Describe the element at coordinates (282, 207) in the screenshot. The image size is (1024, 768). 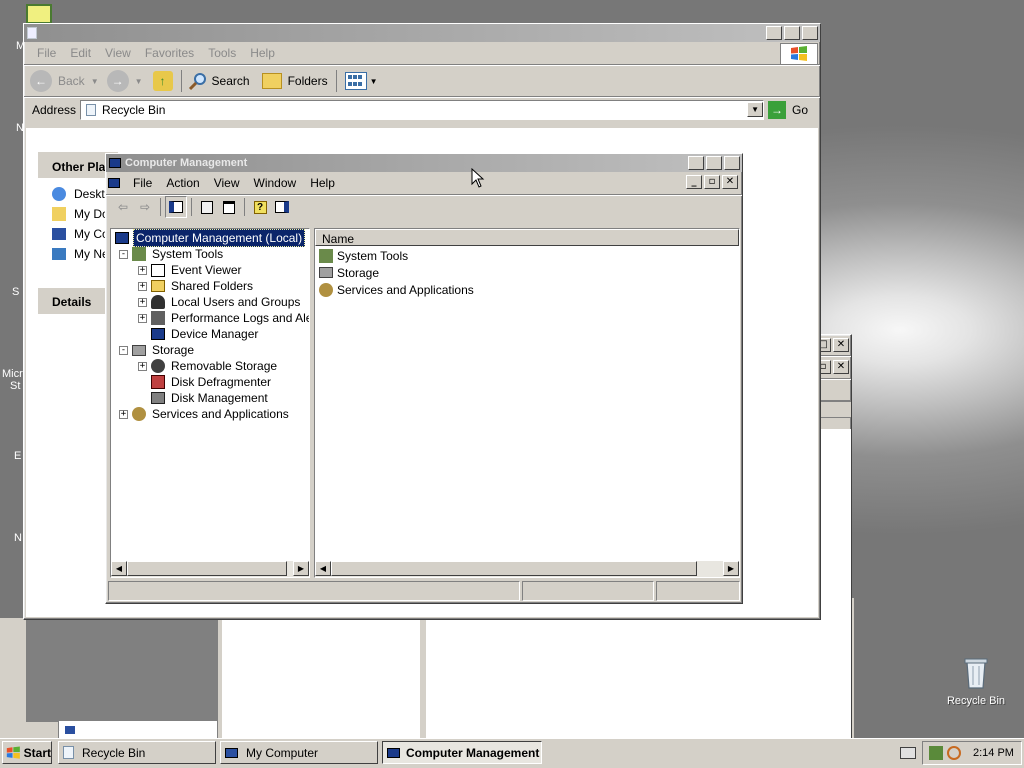
I see `show-hide-action-pane-icon` at that location.